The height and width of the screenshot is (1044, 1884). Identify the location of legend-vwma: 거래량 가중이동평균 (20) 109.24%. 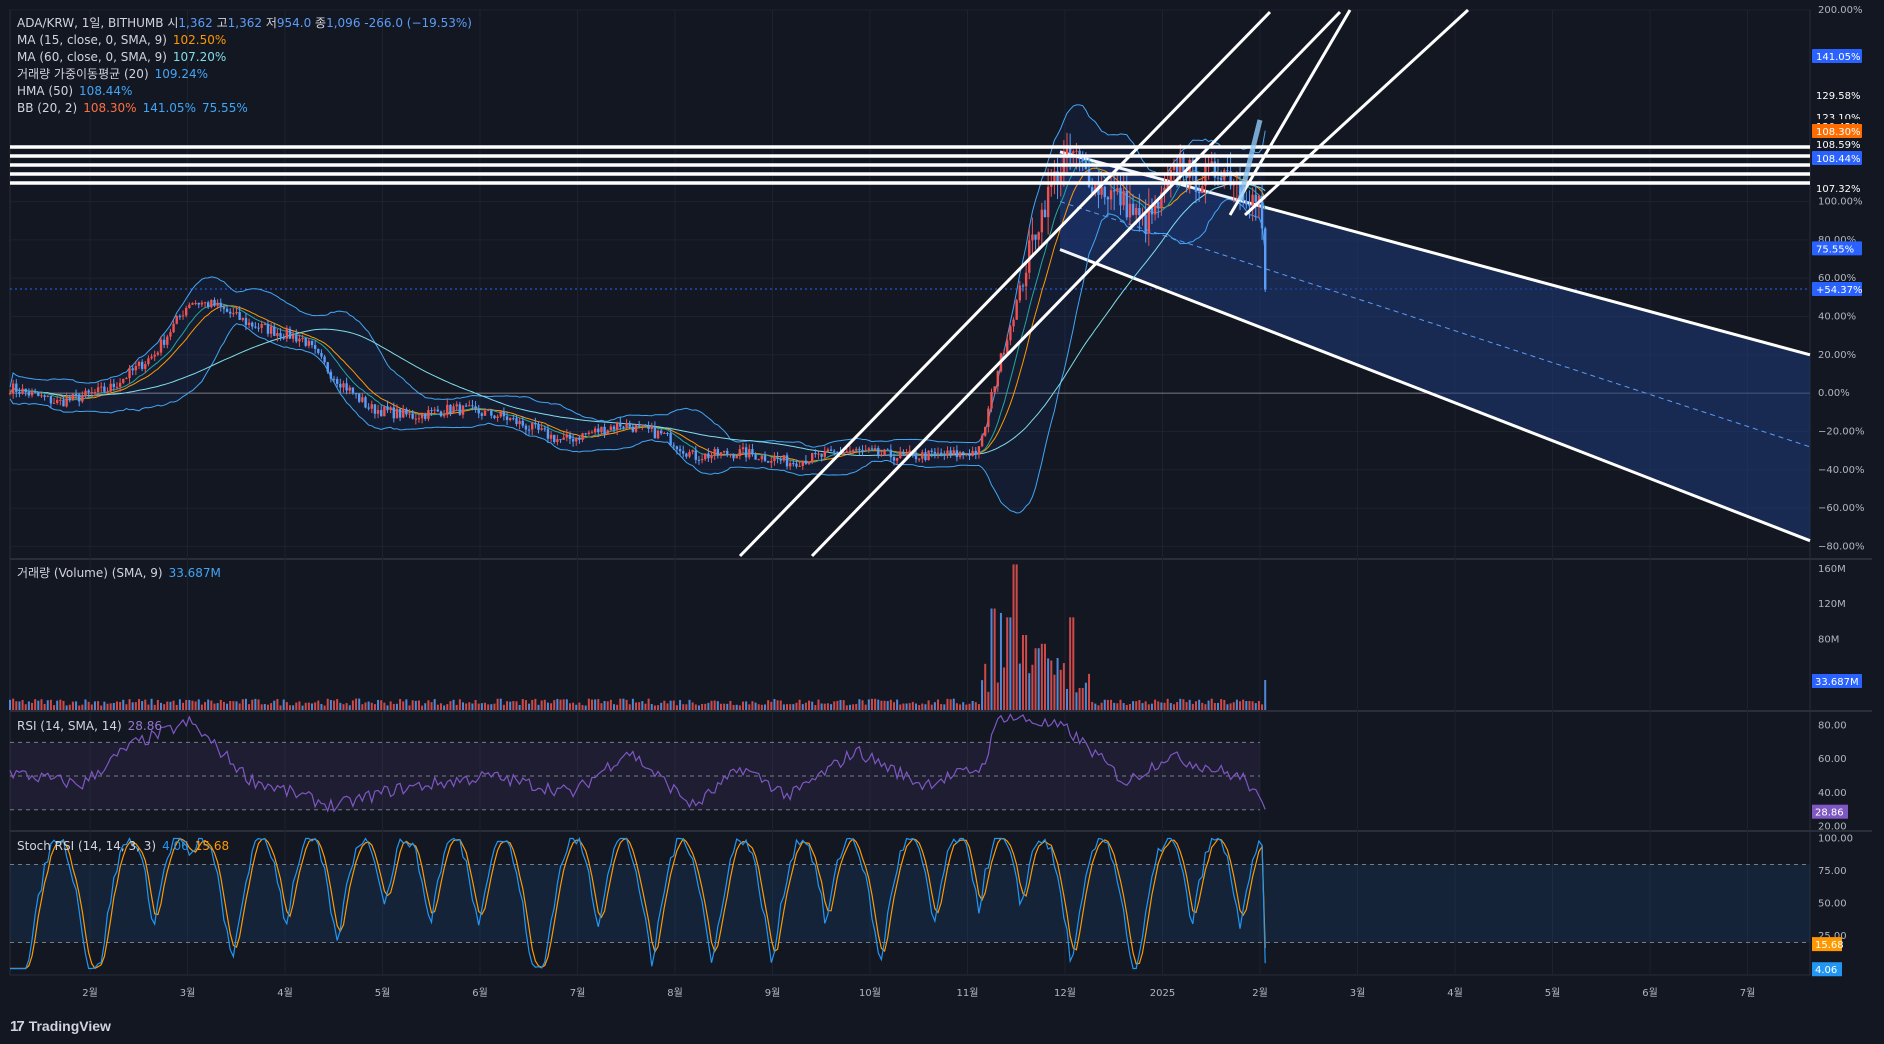
(244, 74).